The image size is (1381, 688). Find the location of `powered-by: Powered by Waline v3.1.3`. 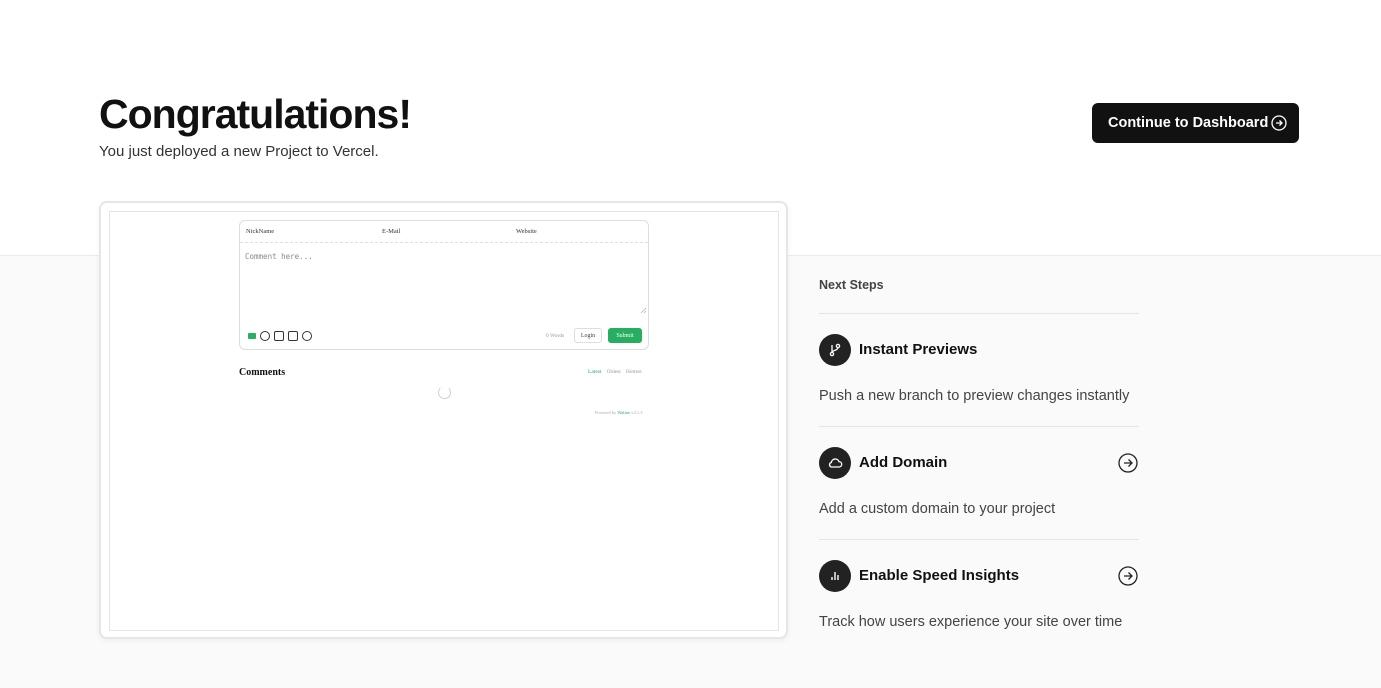

powered-by: Powered by Waline v3.1.3 is located at coordinates (619, 412).